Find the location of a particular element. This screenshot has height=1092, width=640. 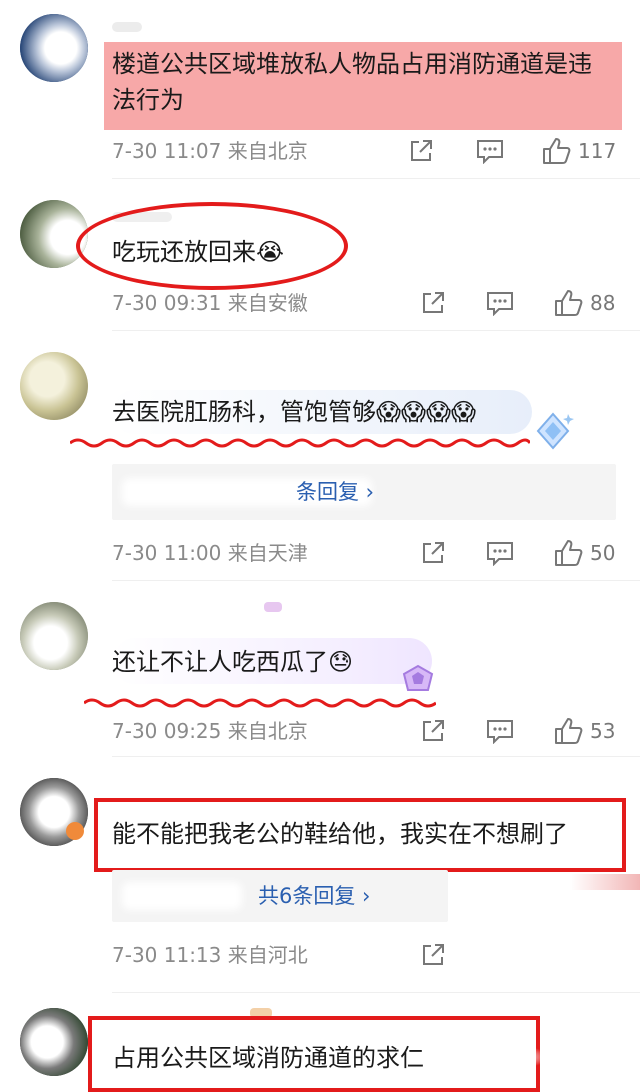

reply-preview: 共6条回复 › is located at coordinates (280, 896).